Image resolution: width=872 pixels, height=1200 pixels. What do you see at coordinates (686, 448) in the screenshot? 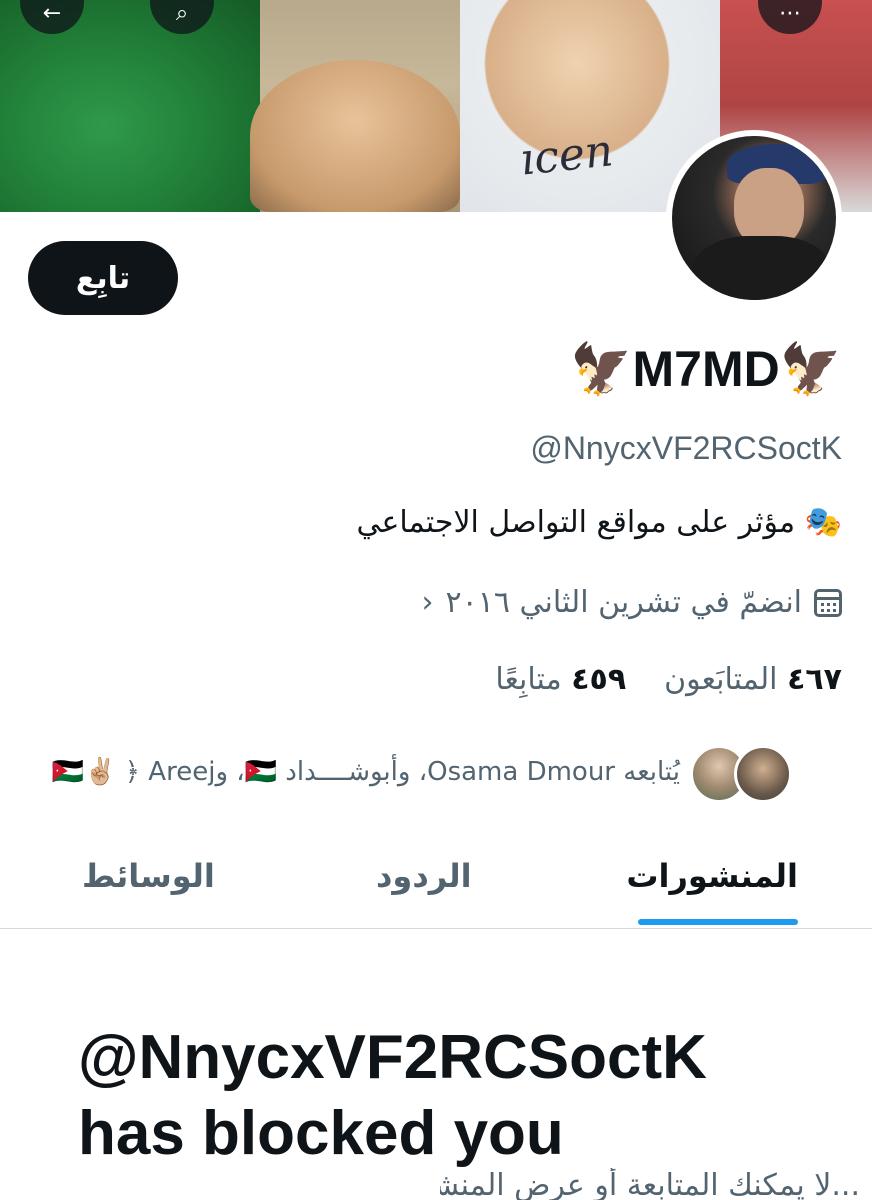
I see `user-handle: @NnycxVF2RCSoctK` at bounding box center [686, 448].